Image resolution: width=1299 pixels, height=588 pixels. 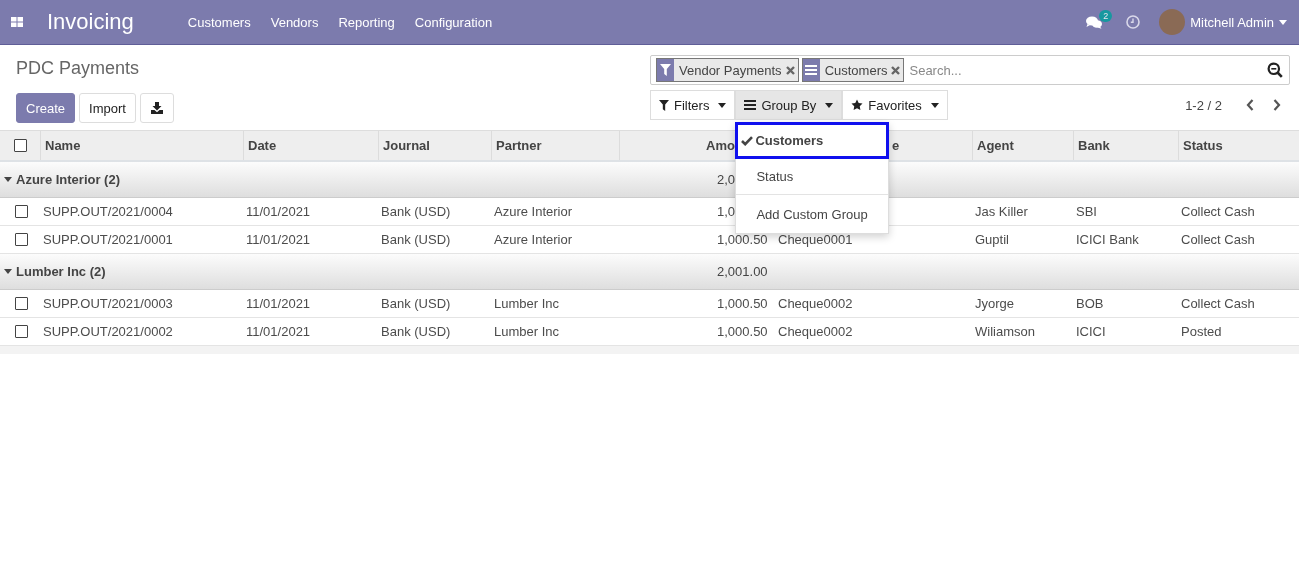 I want to click on search-icon, so click(x=1275, y=70).